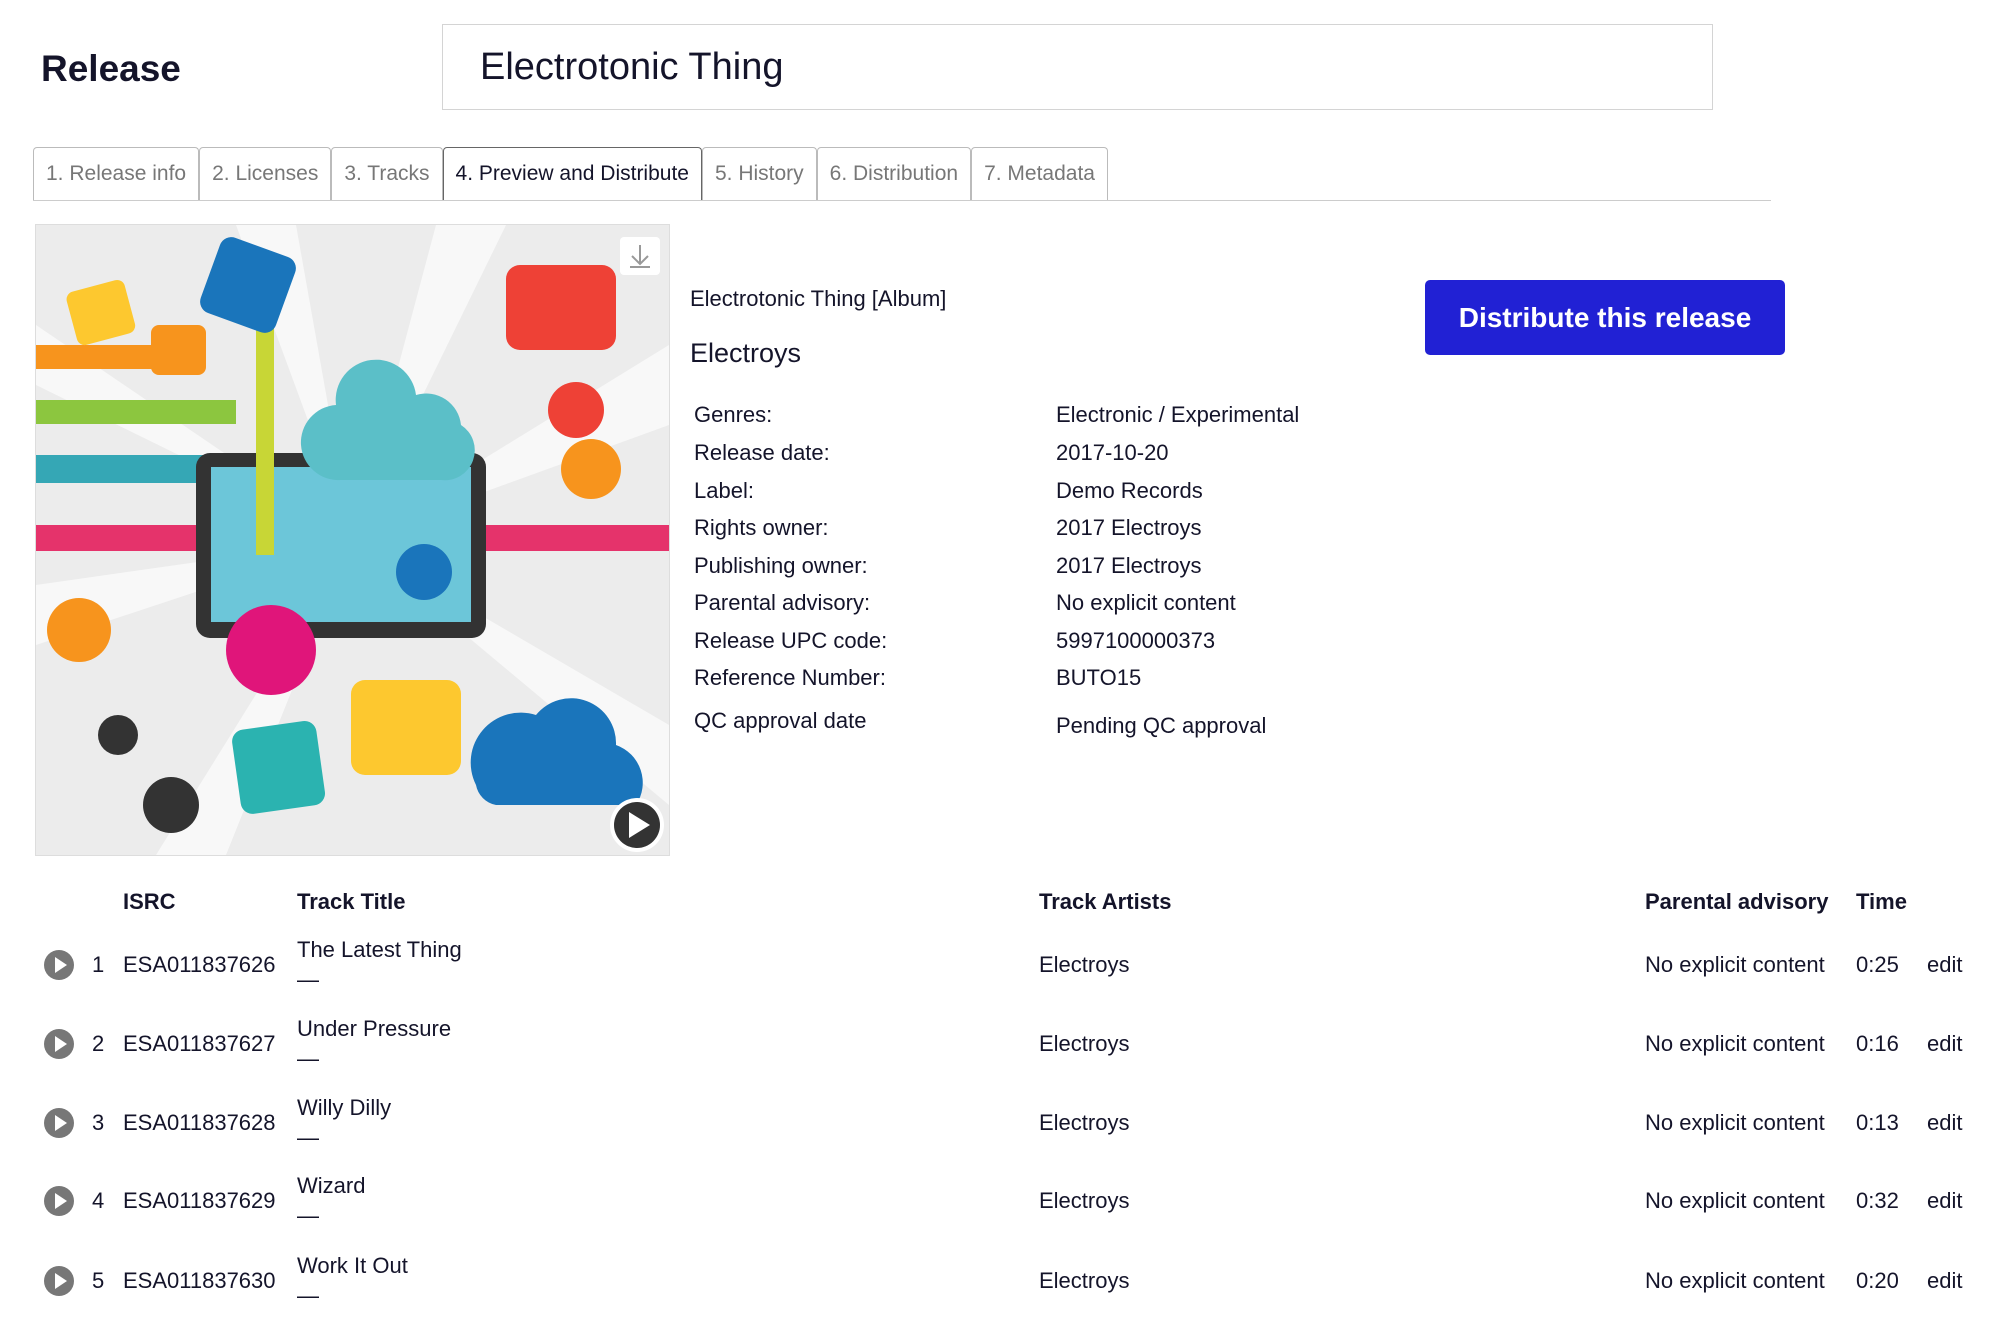 This screenshot has height=1324, width=1994. What do you see at coordinates (351, 901) in the screenshot?
I see `col-track-title: Track Title` at bounding box center [351, 901].